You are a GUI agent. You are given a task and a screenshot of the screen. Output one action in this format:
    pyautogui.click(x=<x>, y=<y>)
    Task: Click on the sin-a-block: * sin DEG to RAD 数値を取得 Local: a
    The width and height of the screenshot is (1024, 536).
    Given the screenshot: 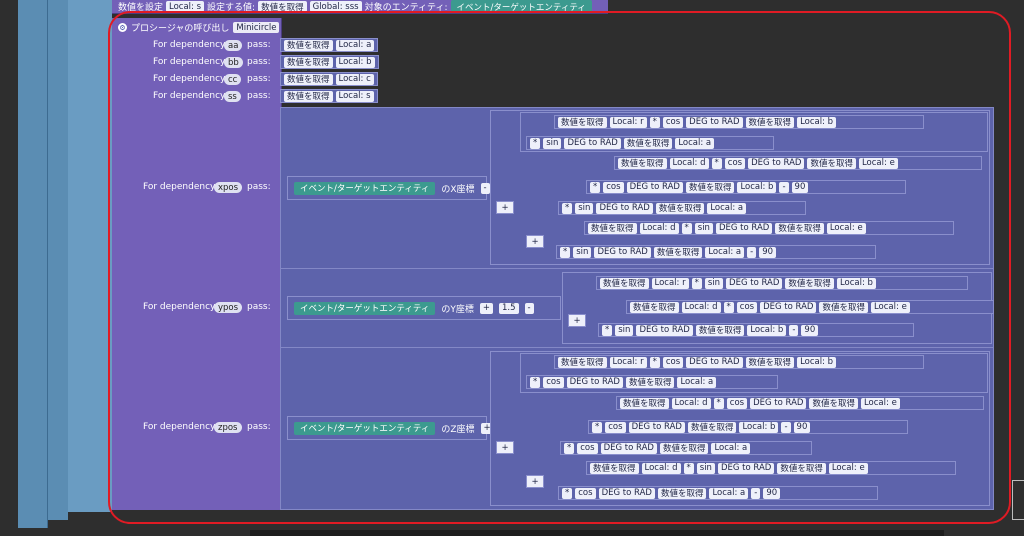 What is the action you would take?
    pyautogui.click(x=682, y=208)
    